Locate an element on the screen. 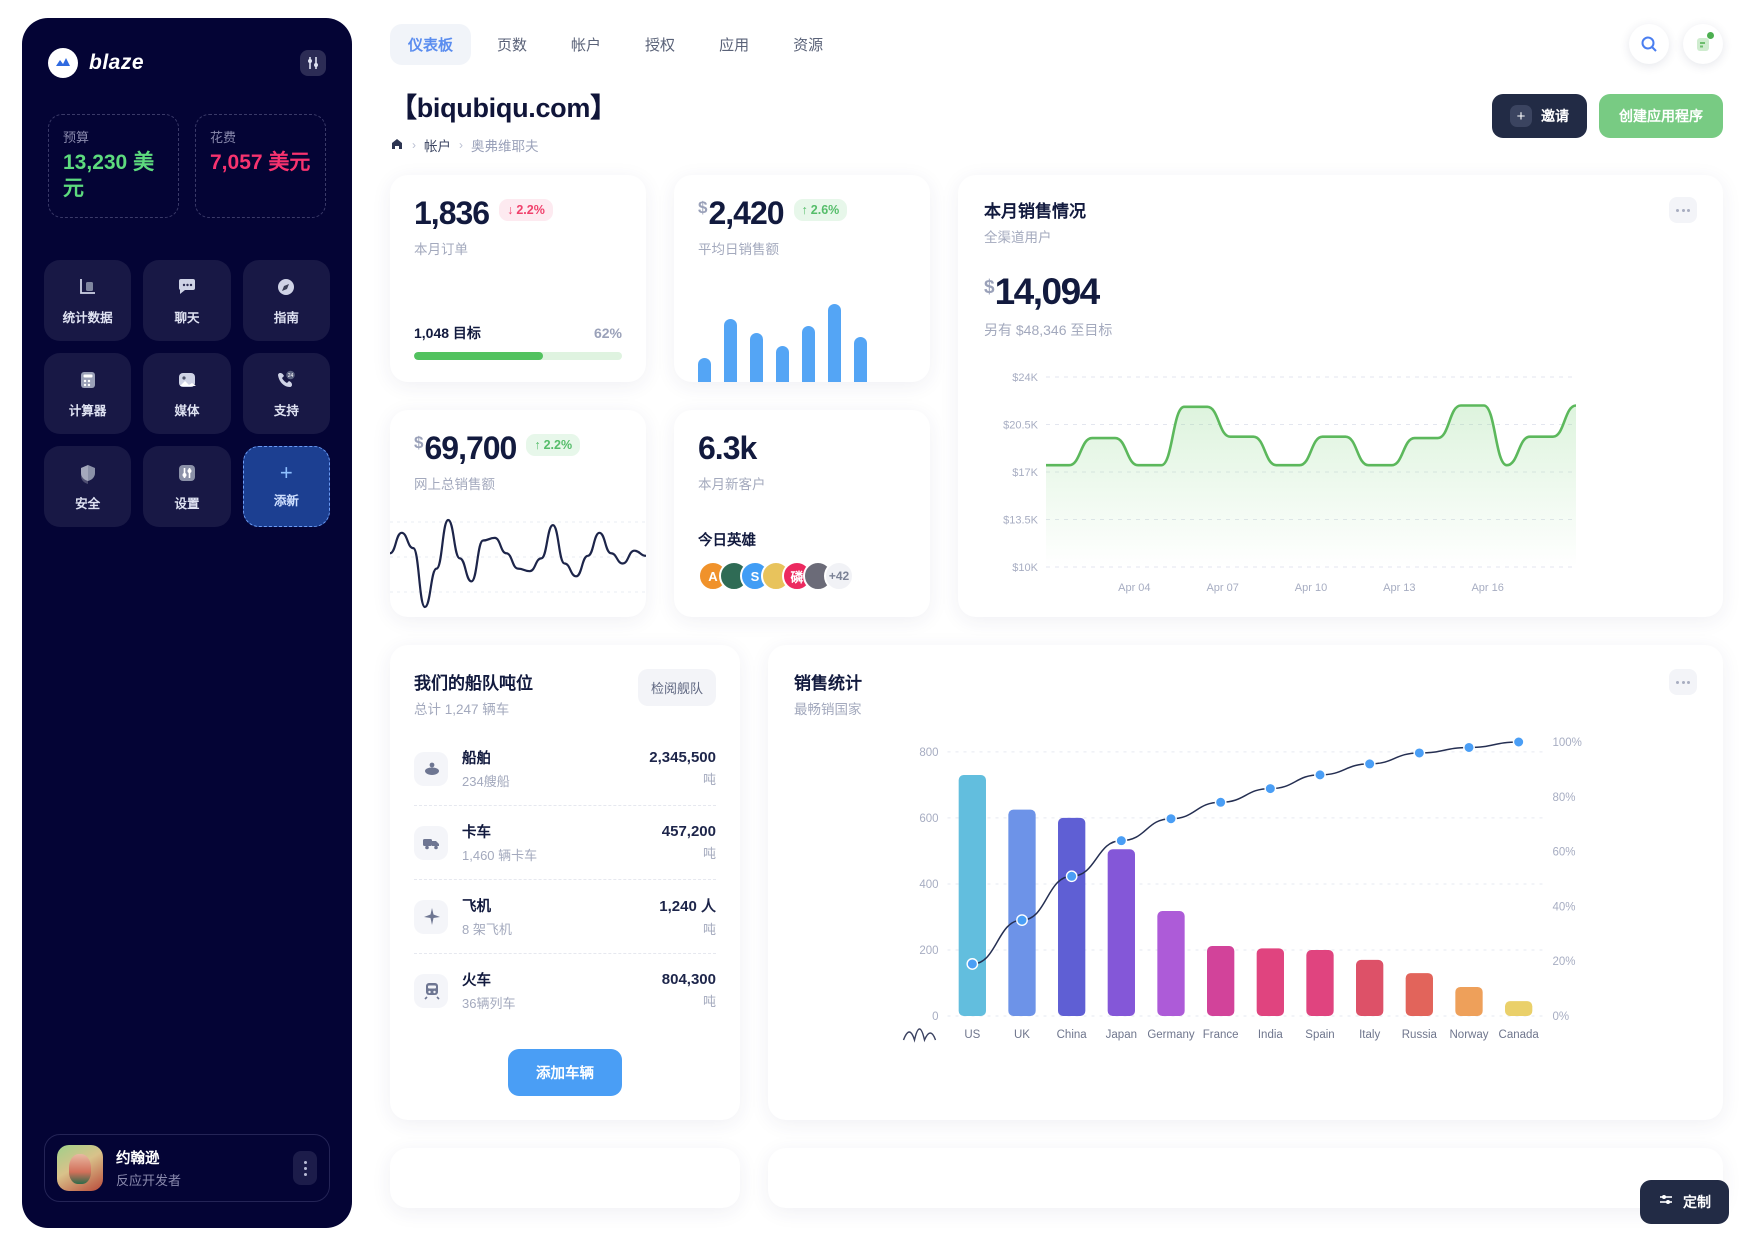  orders-value: 1,836 is located at coordinates (452, 213).